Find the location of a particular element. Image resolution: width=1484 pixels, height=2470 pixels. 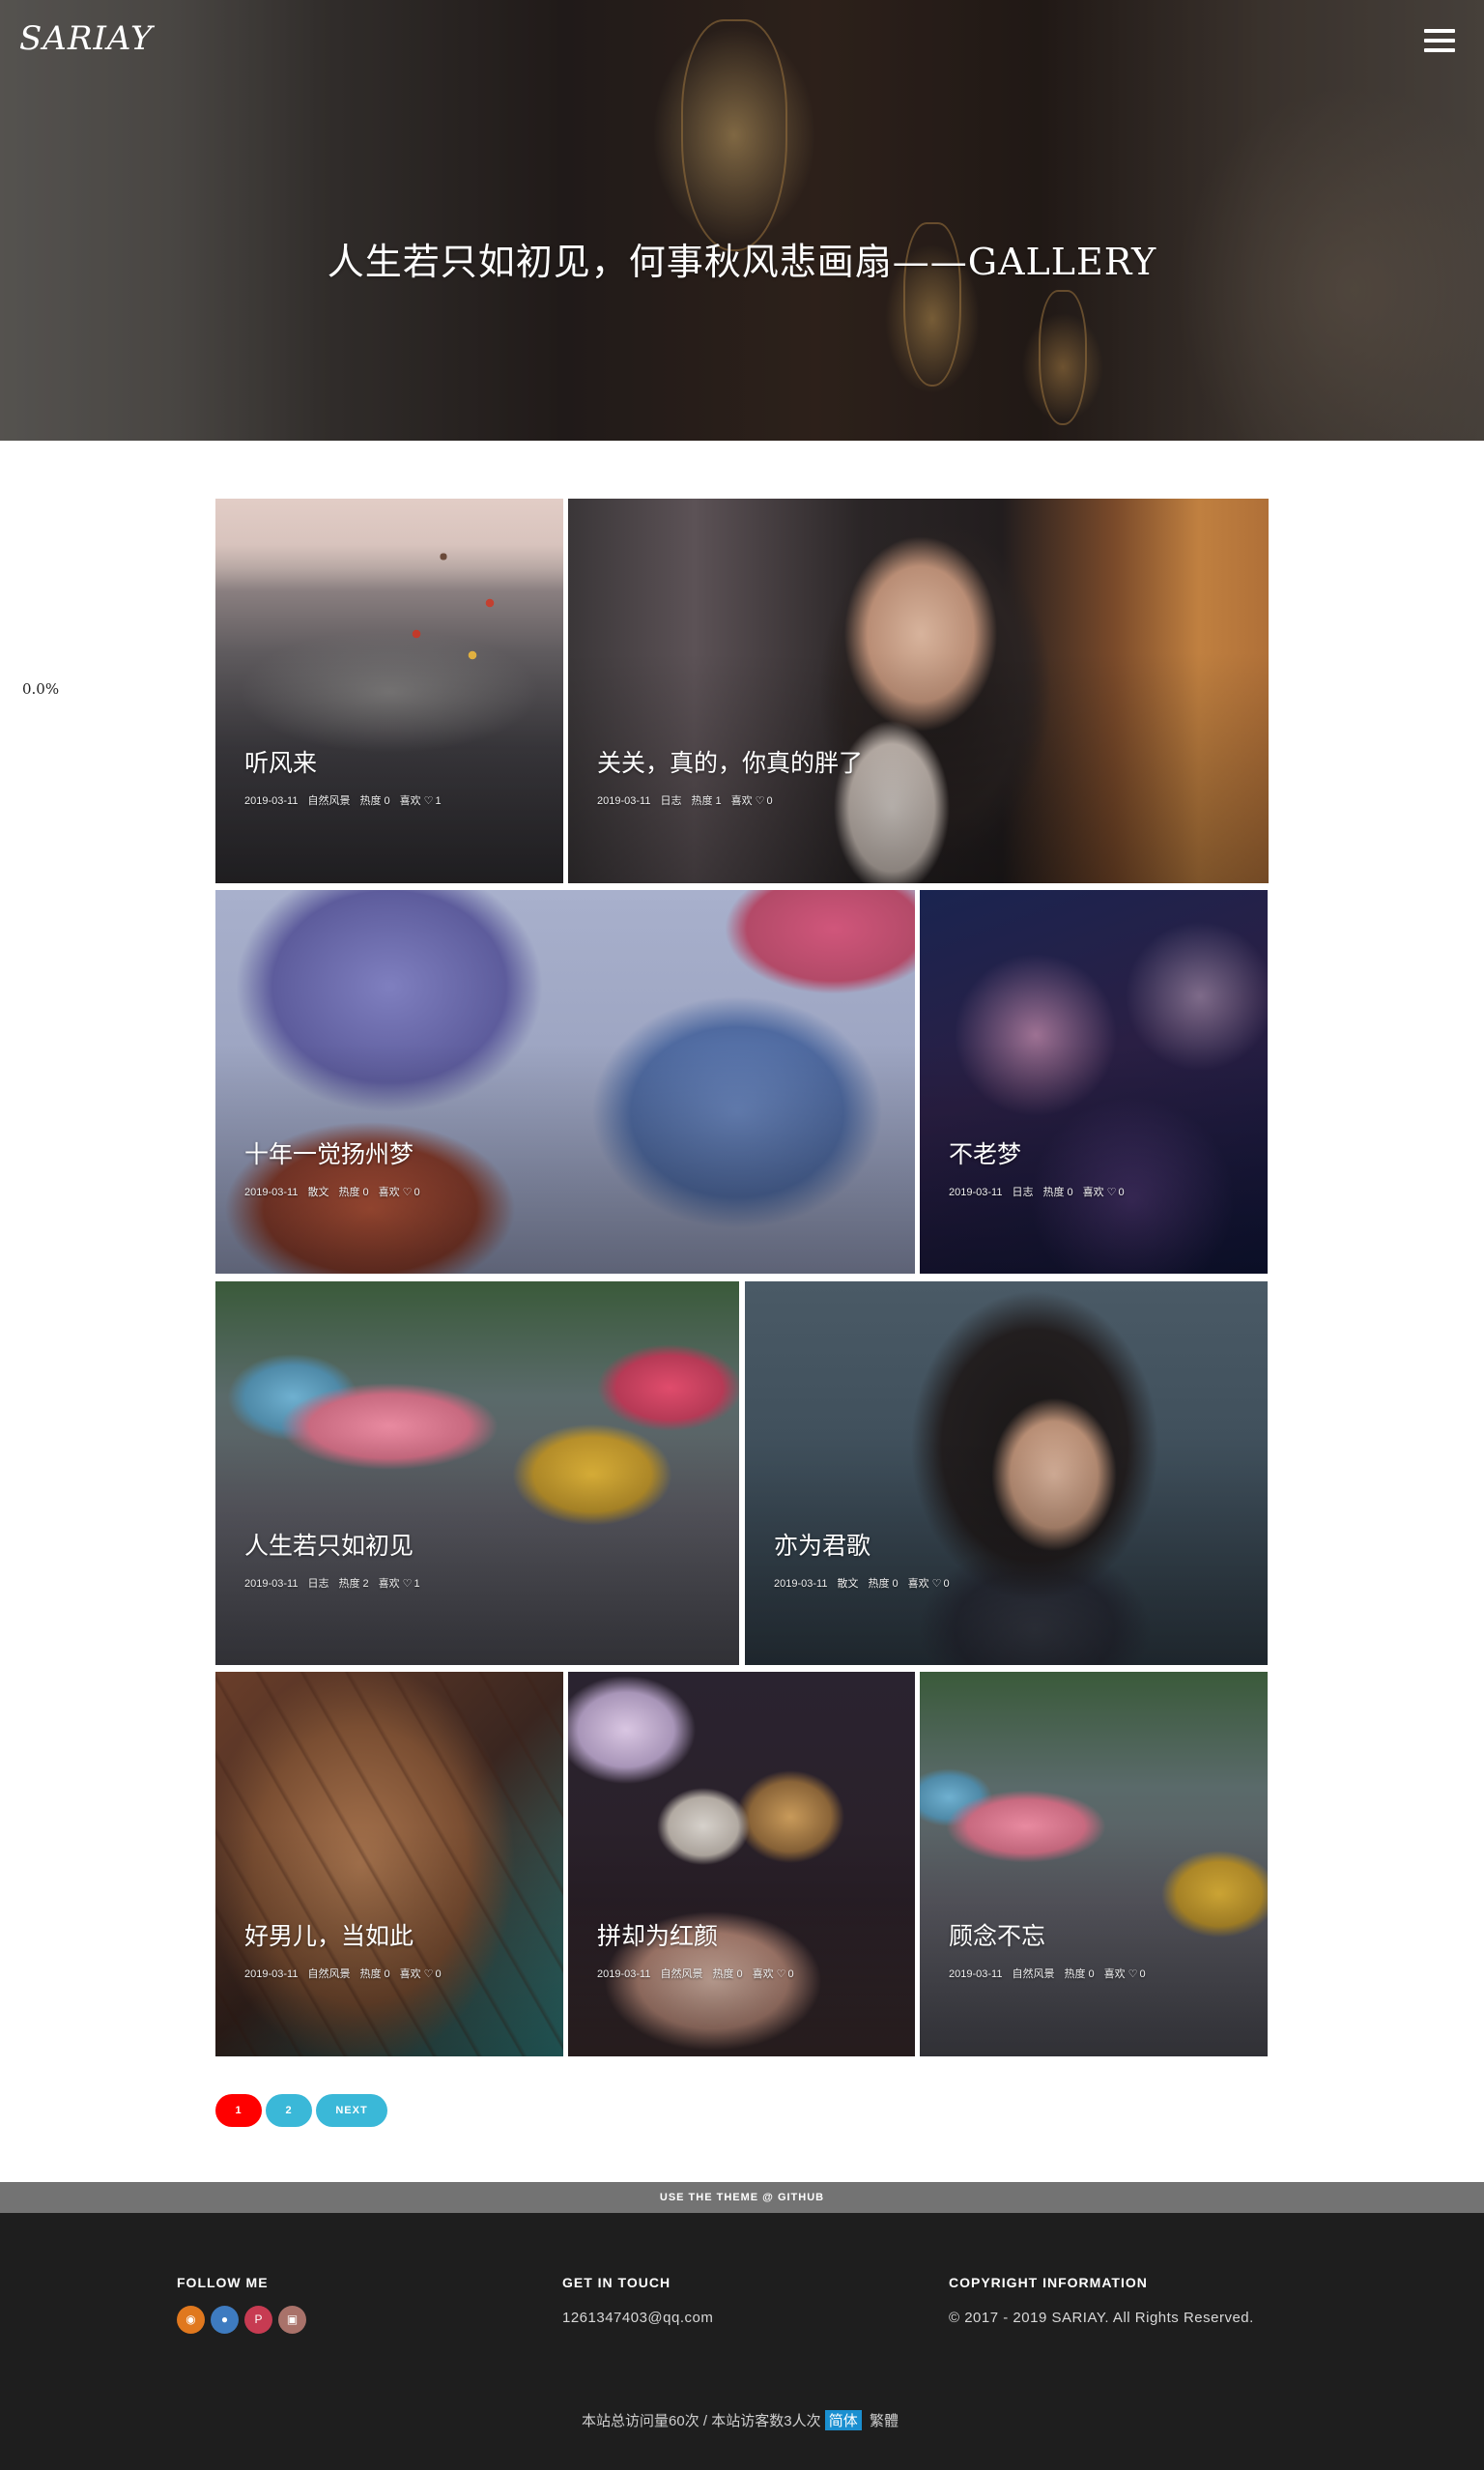

post-card: 人生若只如初见 2019-03-11 日志 热度 2 喜欢 ♡ 1 is located at coordinates (477, 1473).